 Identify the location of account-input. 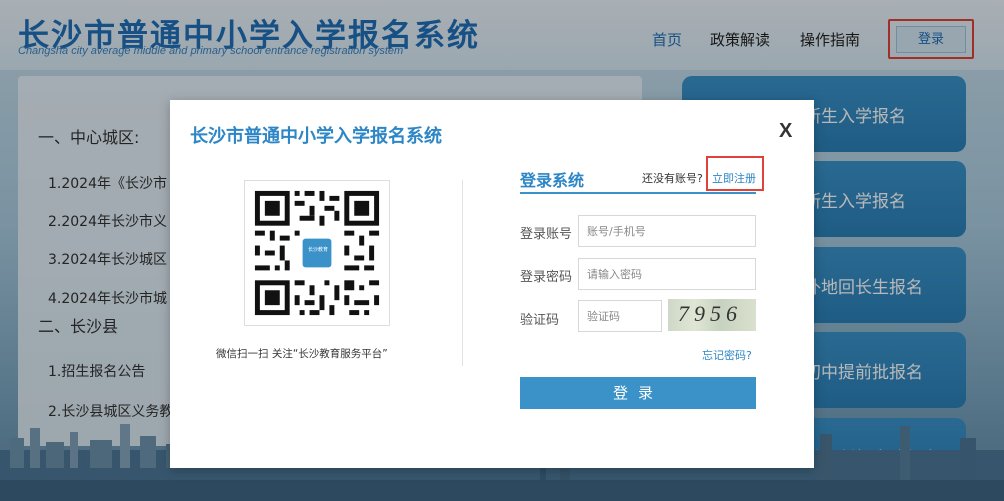
(667, 231).